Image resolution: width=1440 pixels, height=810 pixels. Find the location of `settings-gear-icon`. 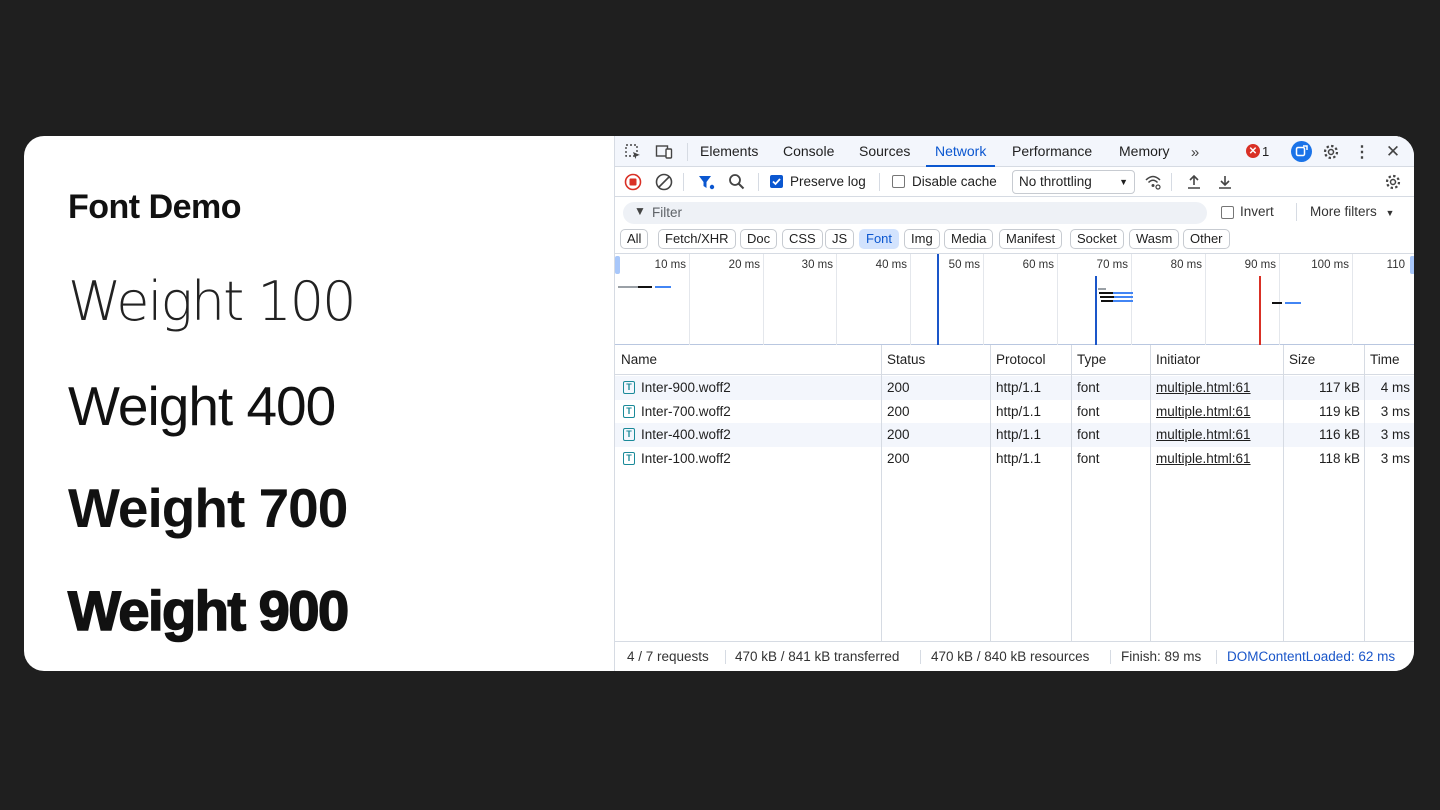

settings-gear-icon is located at coordinates (1331, 152).